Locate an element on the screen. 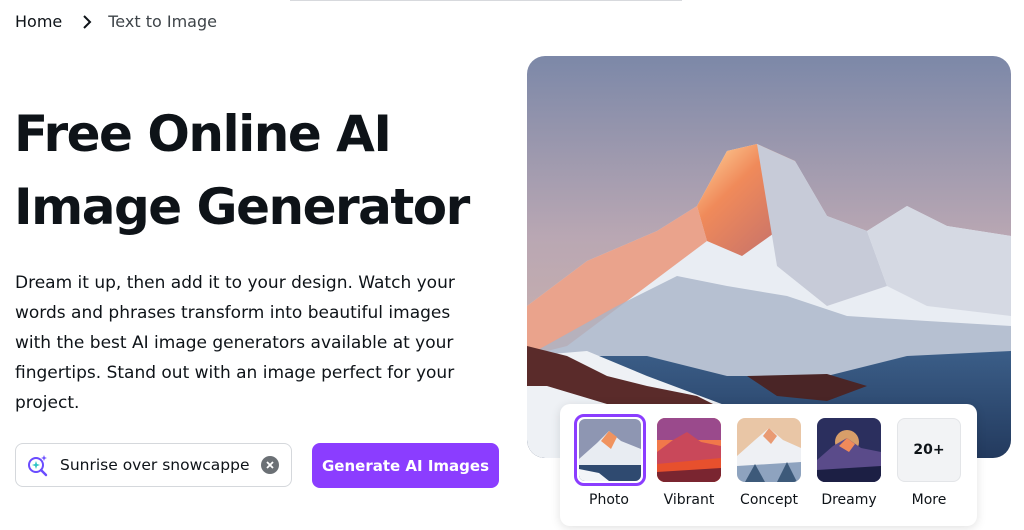 The height and width of the screenshot is (530, 1024). style-label: Dreamy is located at coordinates (849, 500).